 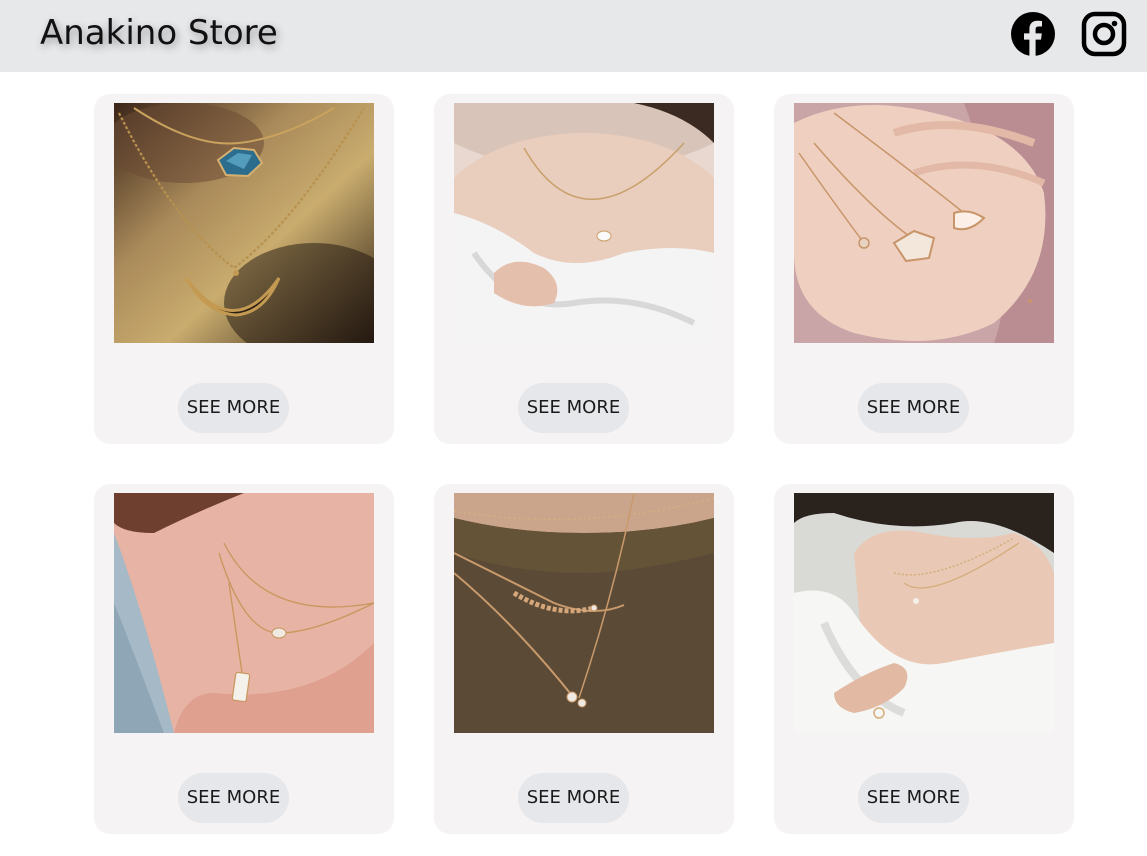 I want to click on instagram-icon, so click(x=1104, y=34).